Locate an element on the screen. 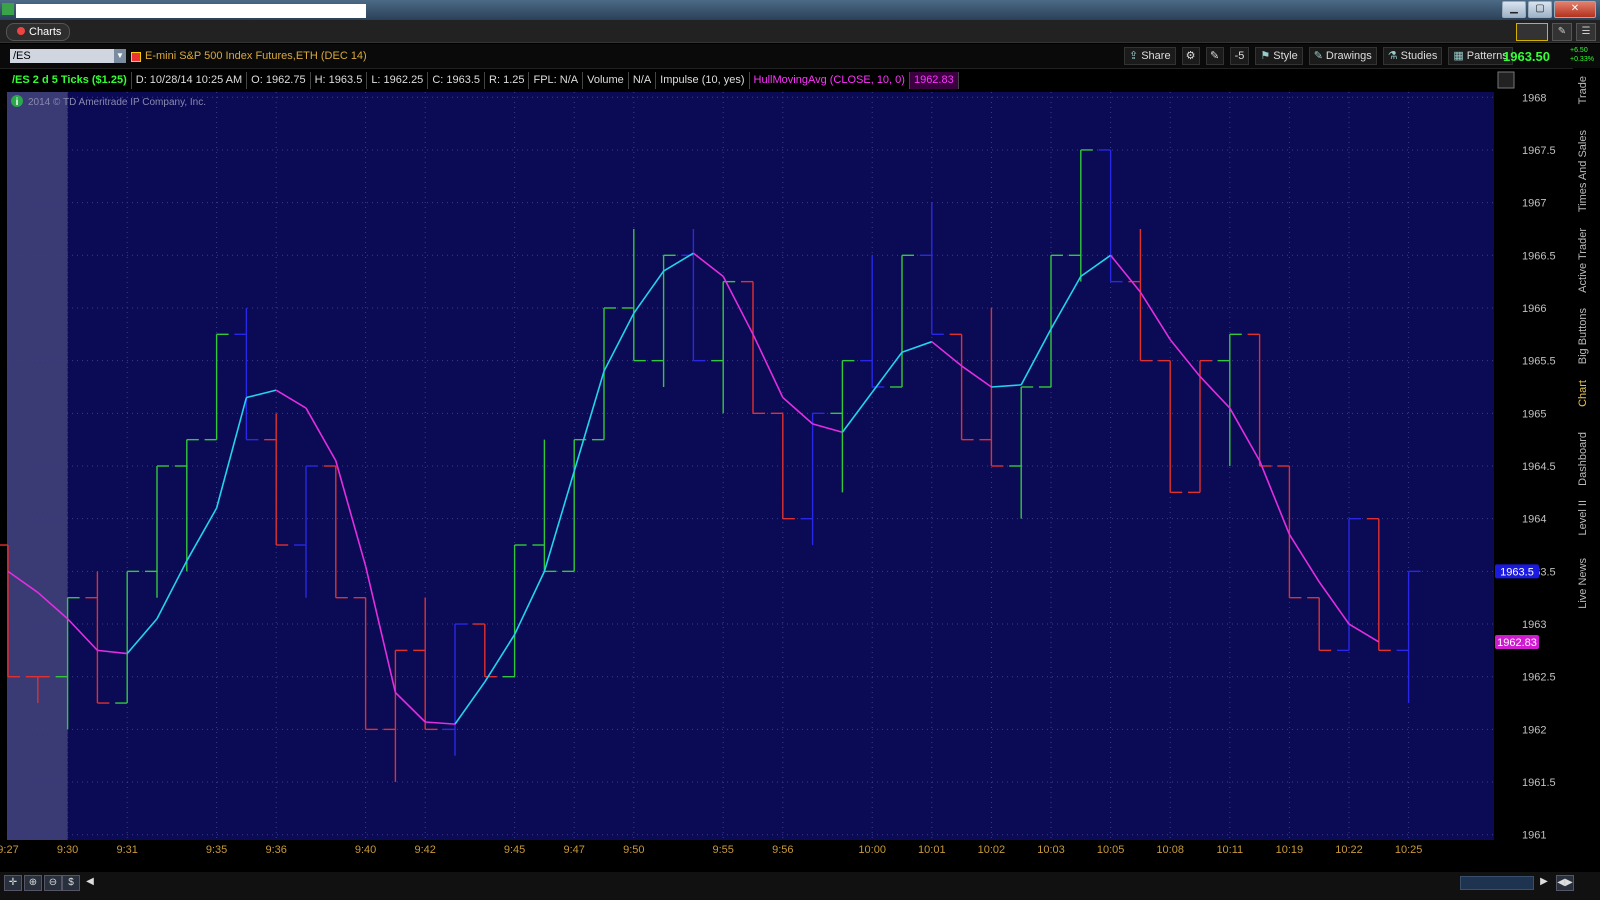 The width and height of the screenshot is (1600, 900). side-tab-dashboard: Dashboard is located at coordinates (1583, 459).